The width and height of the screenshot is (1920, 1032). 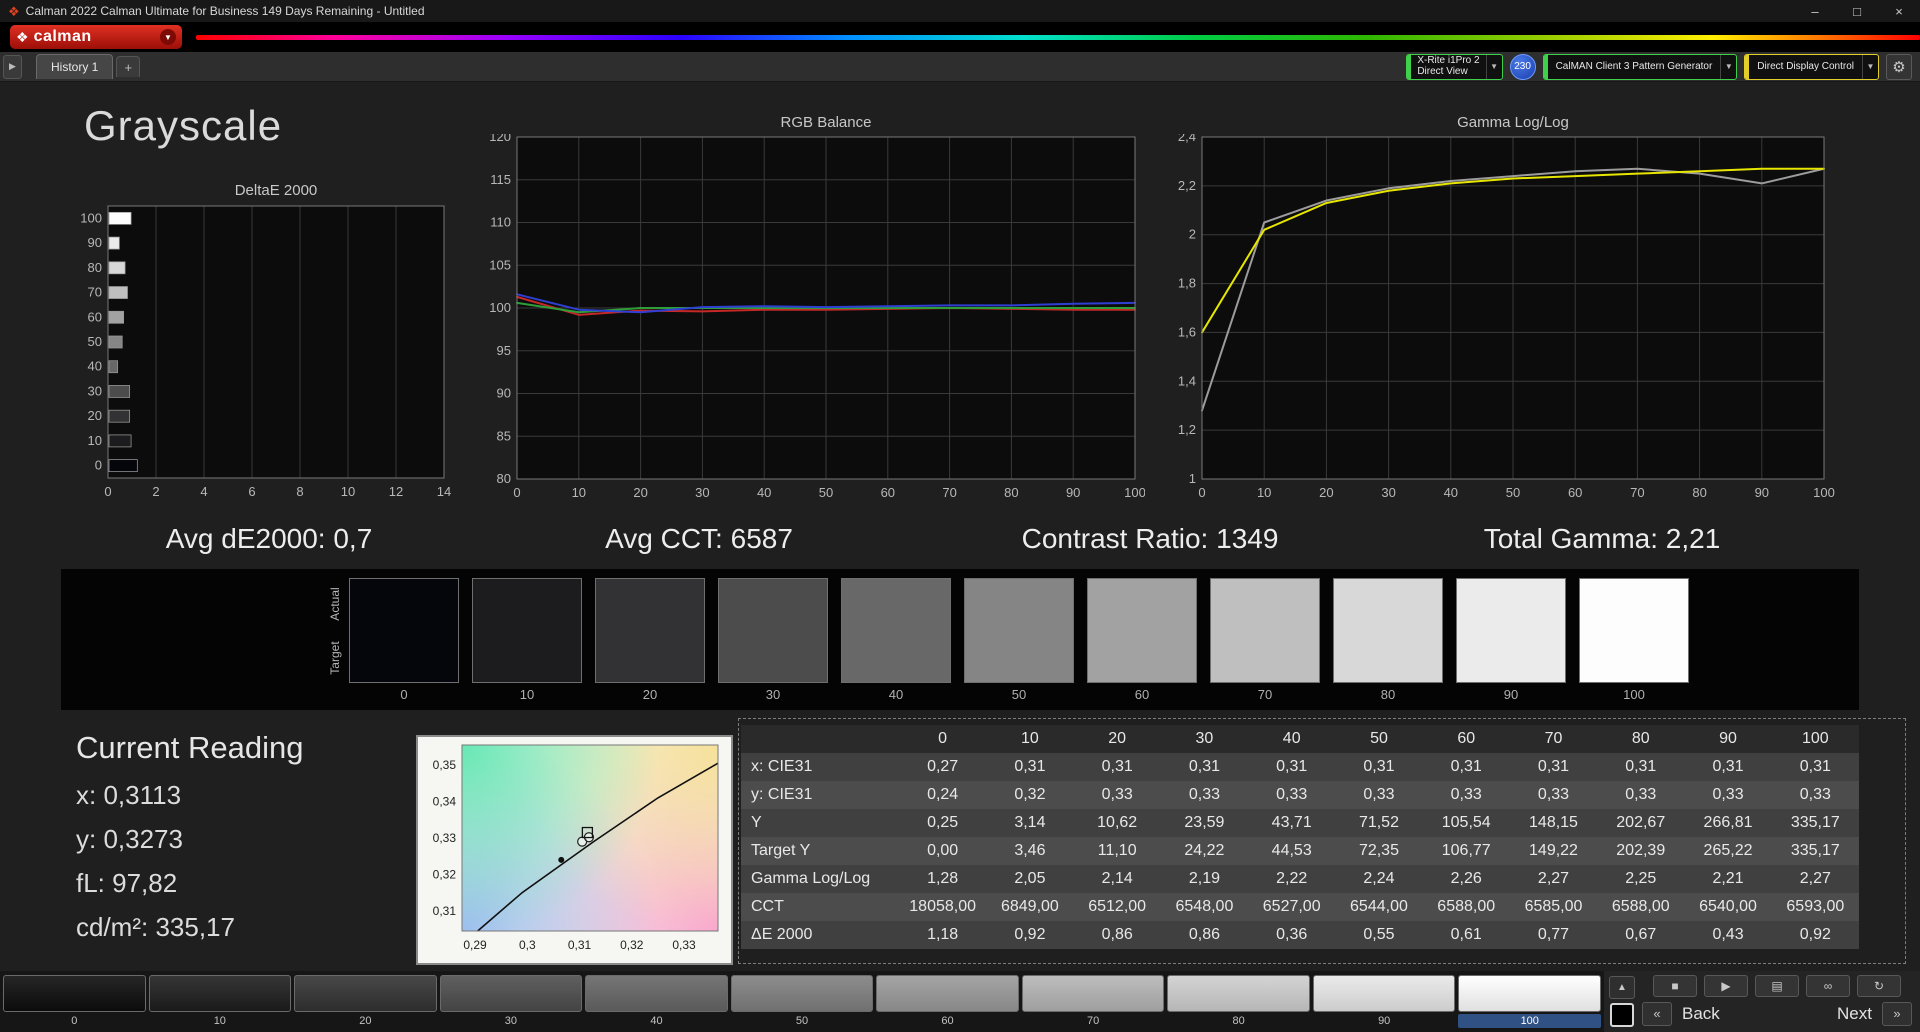 What do you see at coordinates (656, 1021) in the screenshot?
I see `level-patch-label: 40` at bounding box center [656, 1021].